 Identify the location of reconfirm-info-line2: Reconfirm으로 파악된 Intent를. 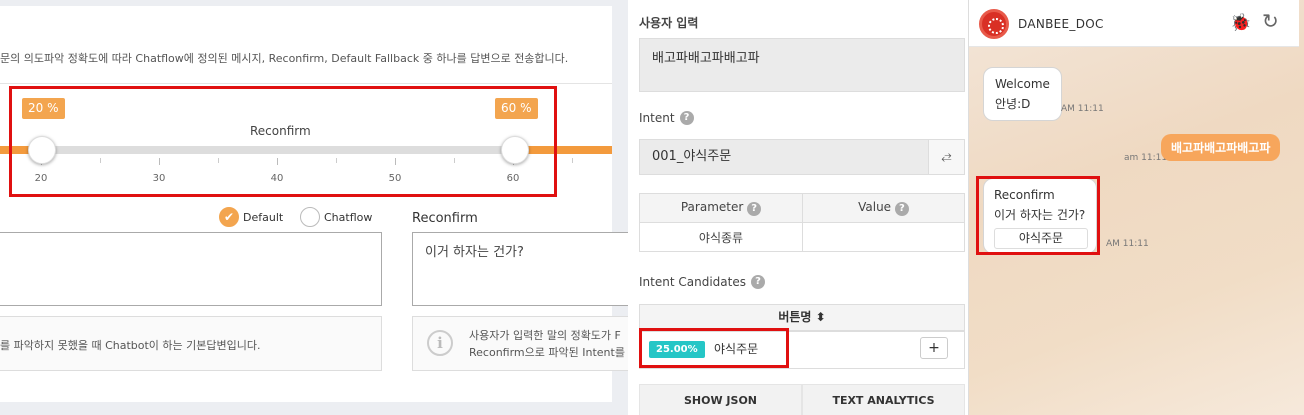
(547, 352).